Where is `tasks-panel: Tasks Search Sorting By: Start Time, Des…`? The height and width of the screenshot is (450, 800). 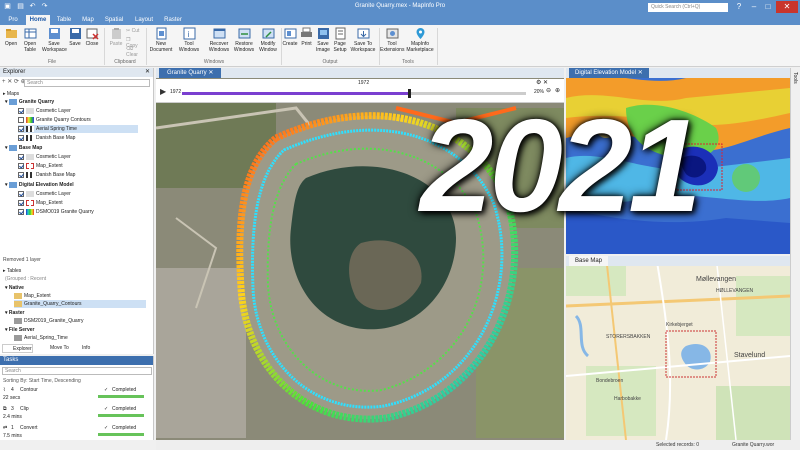 tasks-panel: Tasks Search Sorting By: Start Time, Des… is located at coordinates (77, 398).